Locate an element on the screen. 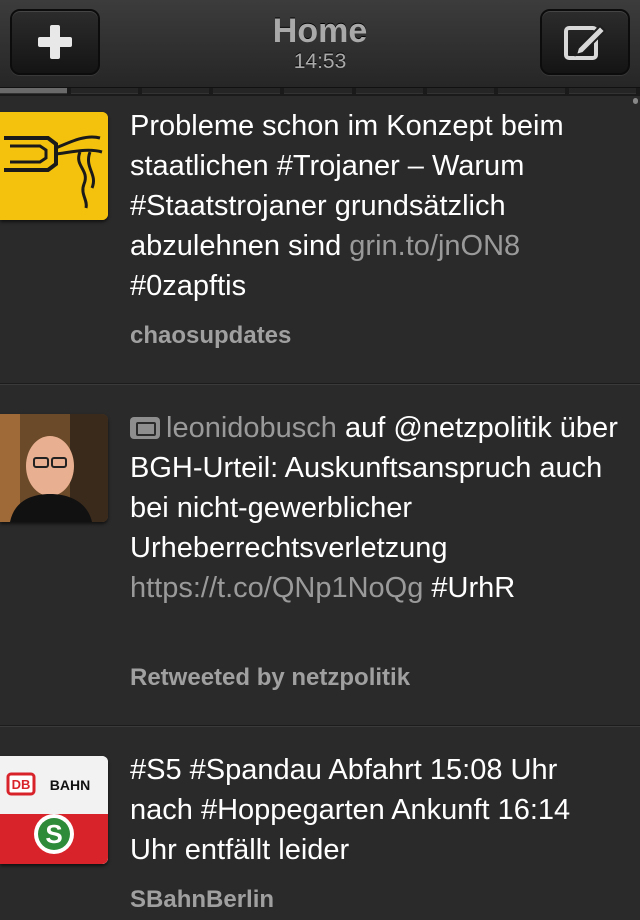  page-title: Home is located at coordinates (320, 31).